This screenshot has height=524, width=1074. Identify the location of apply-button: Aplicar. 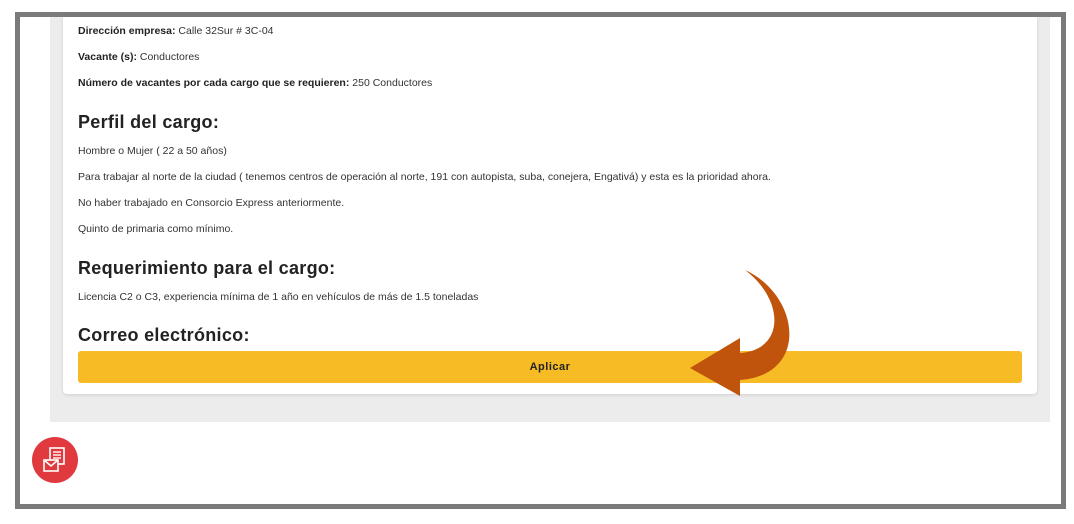
(550, 367).